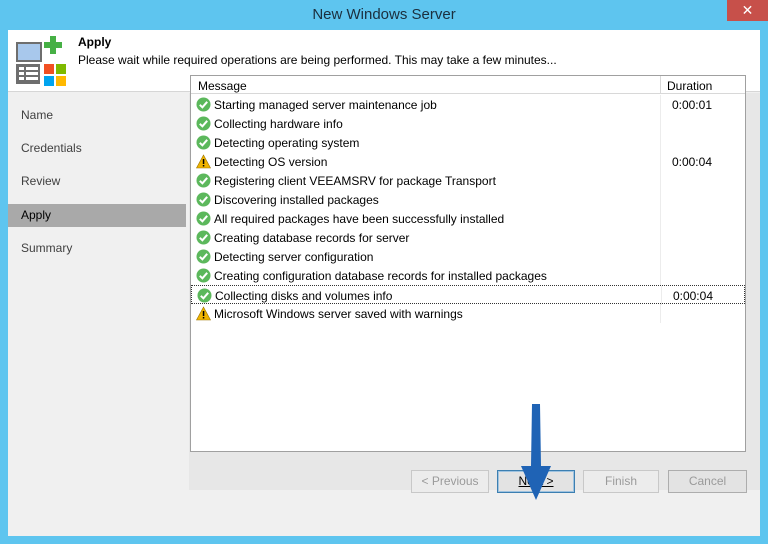 This screenshot has height=544, width=768. I want to click on table-row: Detecting OS version 0:00:04, so click(468, 161).